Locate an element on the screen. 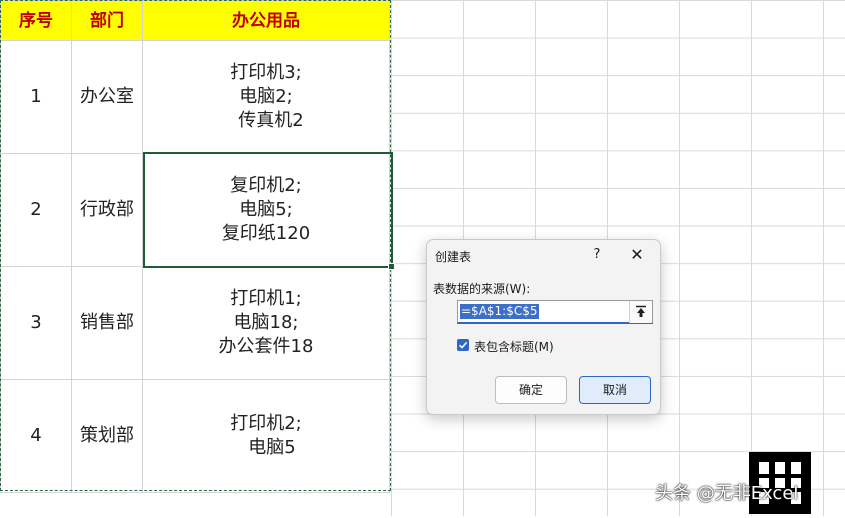 This screenshot has width=845, height=518. ok-button: 确定 is located at coordinates (531, 390).